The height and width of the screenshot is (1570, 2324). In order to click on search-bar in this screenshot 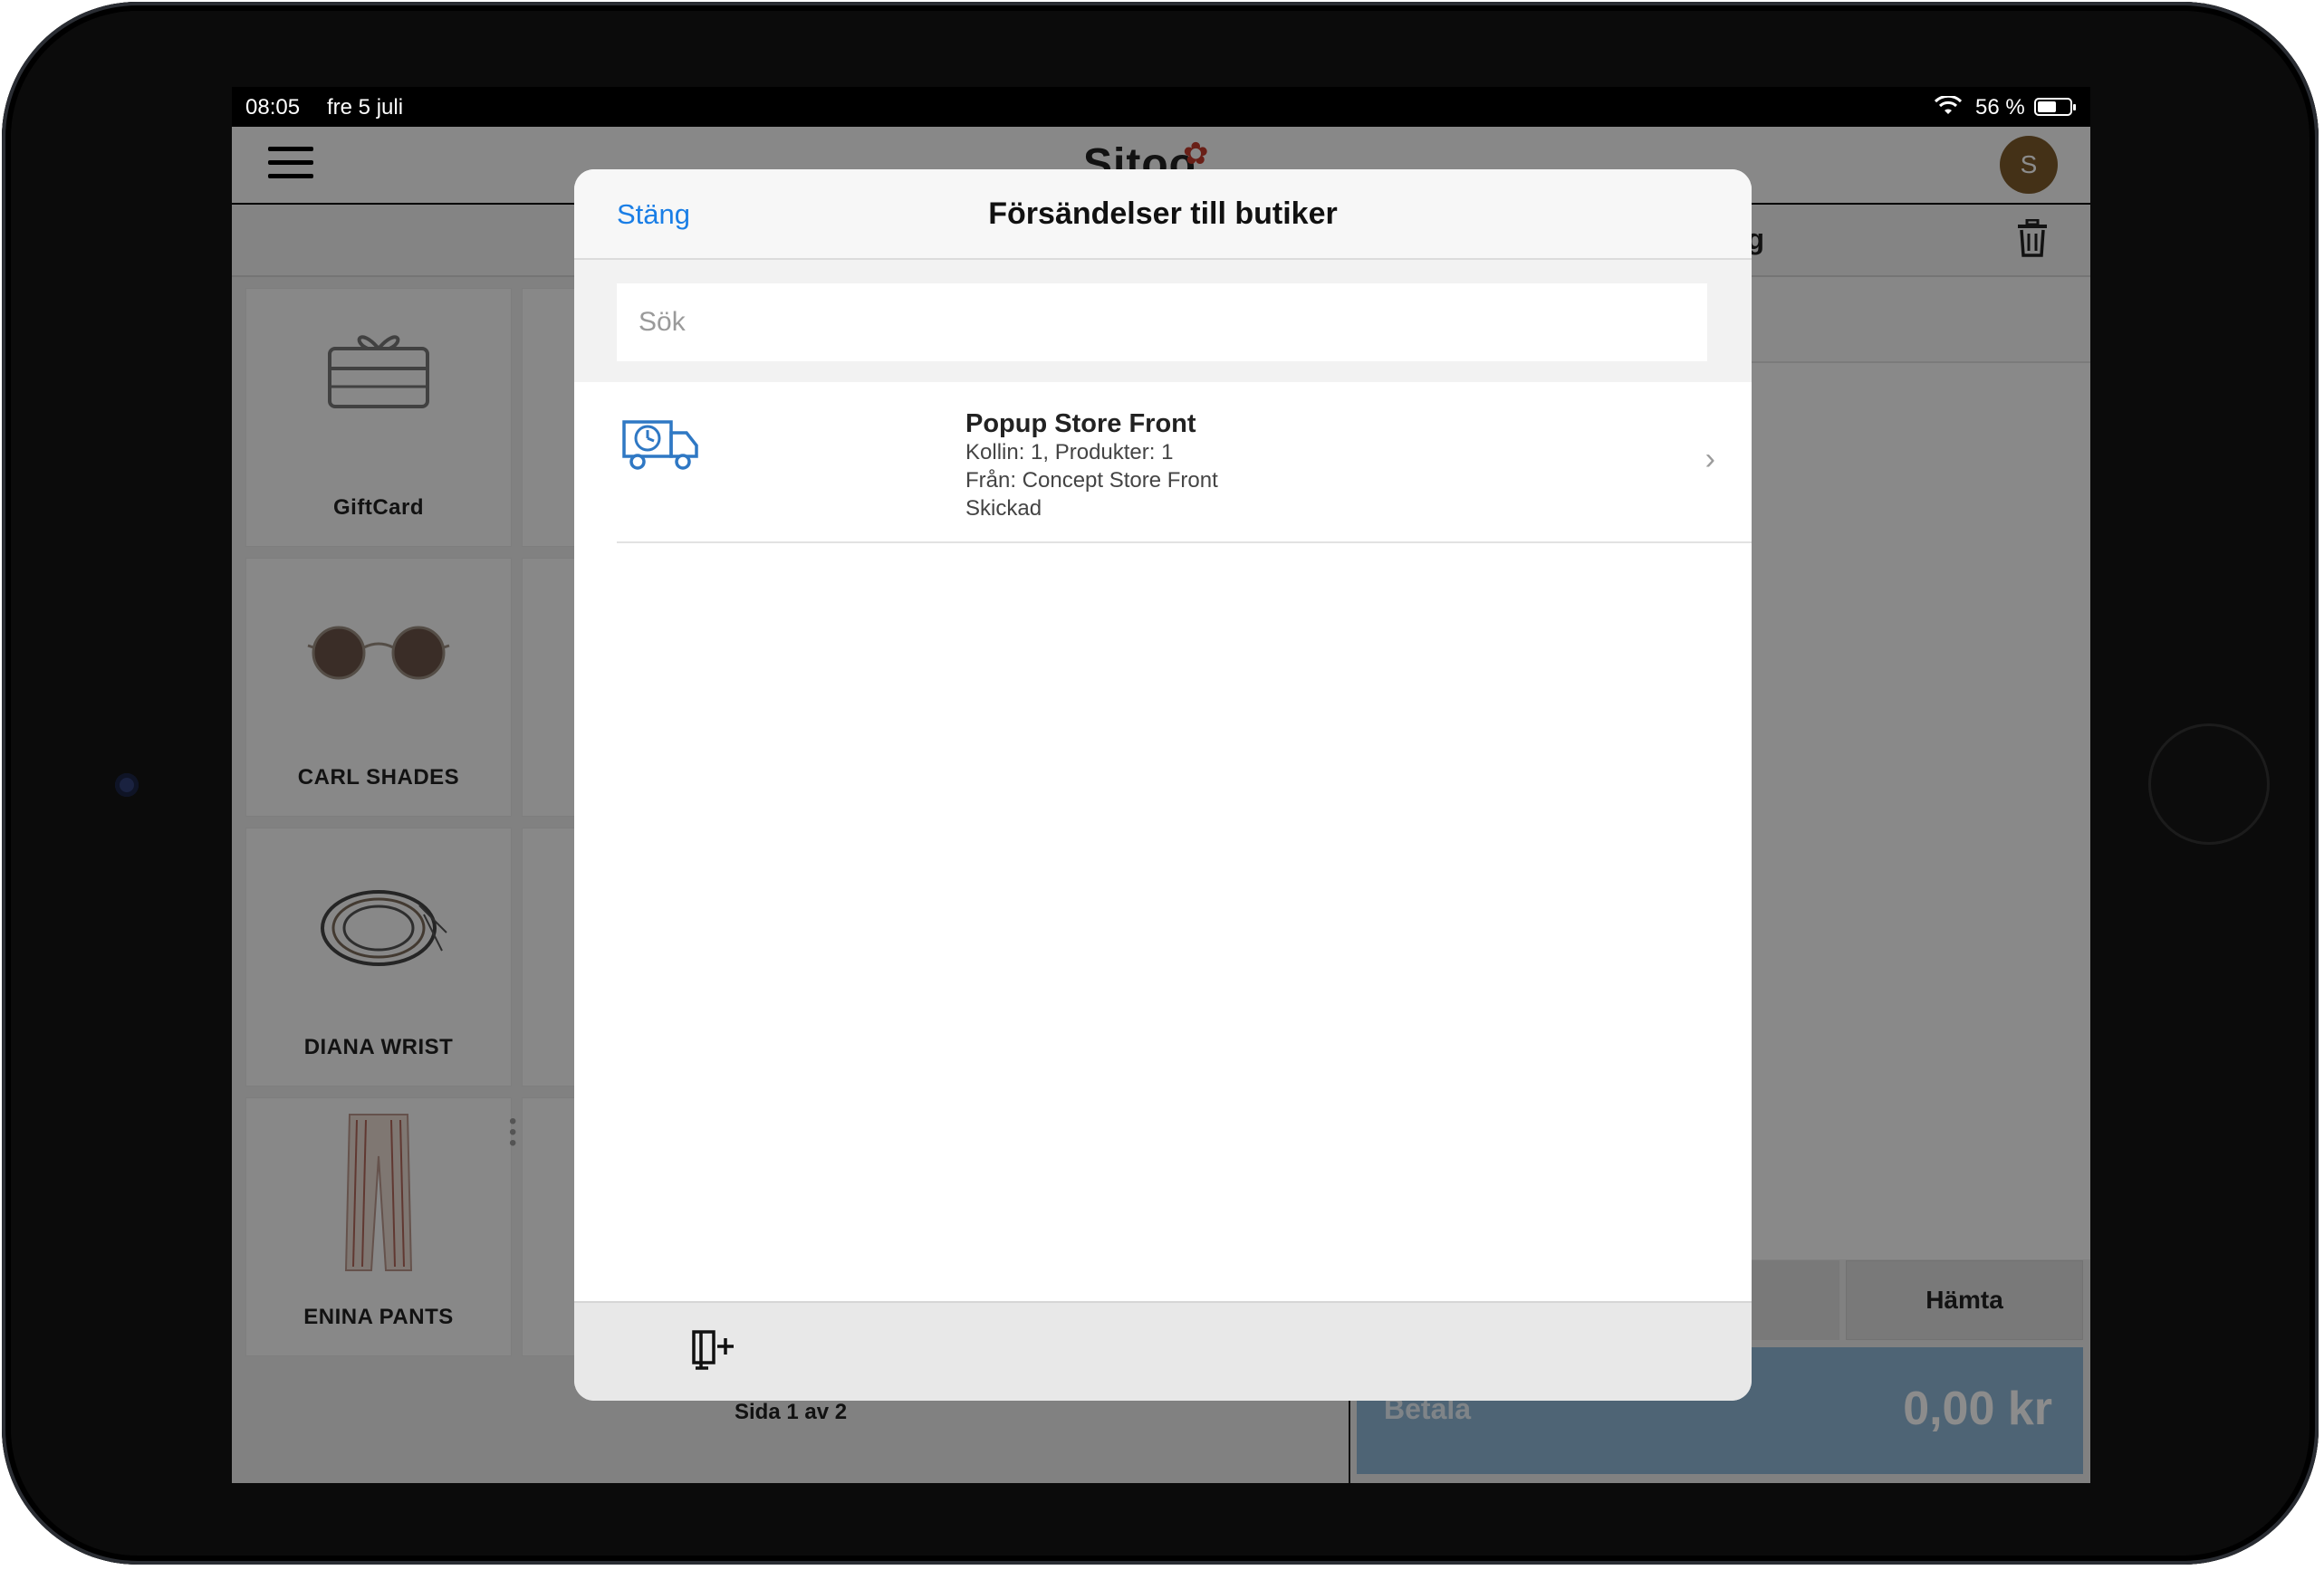, I will do `click(1163, 321)`.